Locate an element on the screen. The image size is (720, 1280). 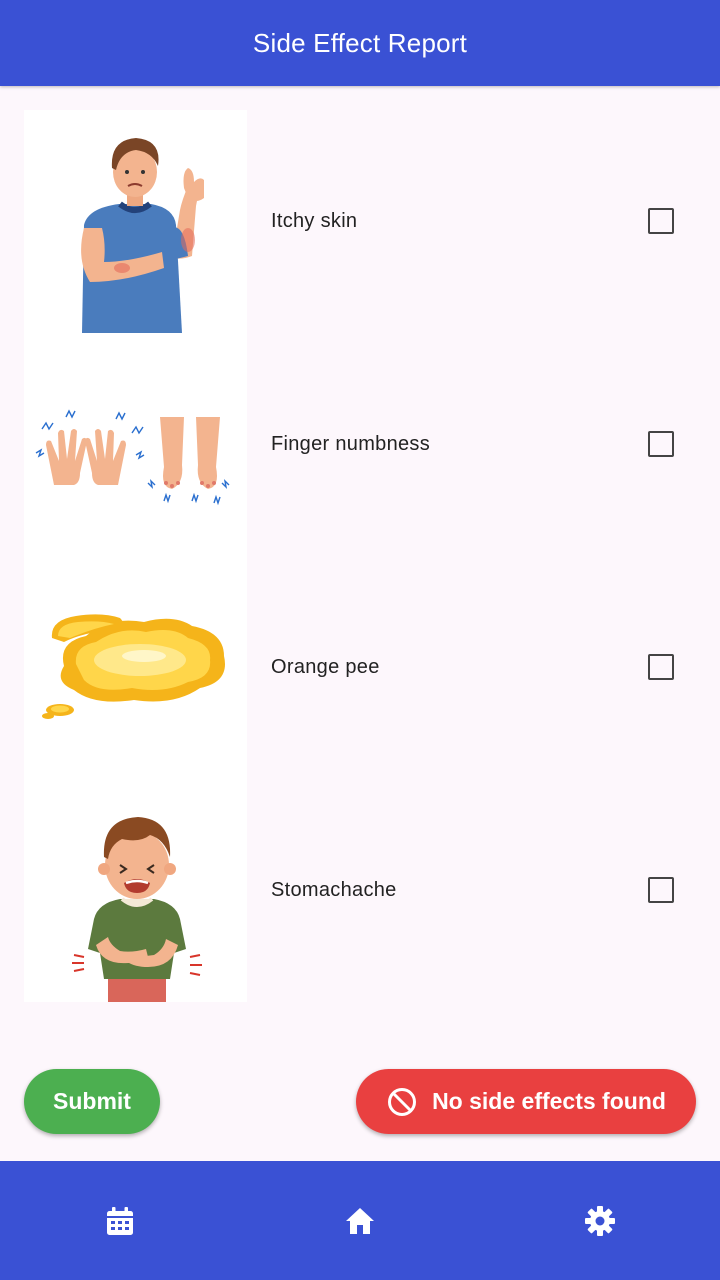
no-side-effects-label: No side effects found is located at coordinates (549, 1101).